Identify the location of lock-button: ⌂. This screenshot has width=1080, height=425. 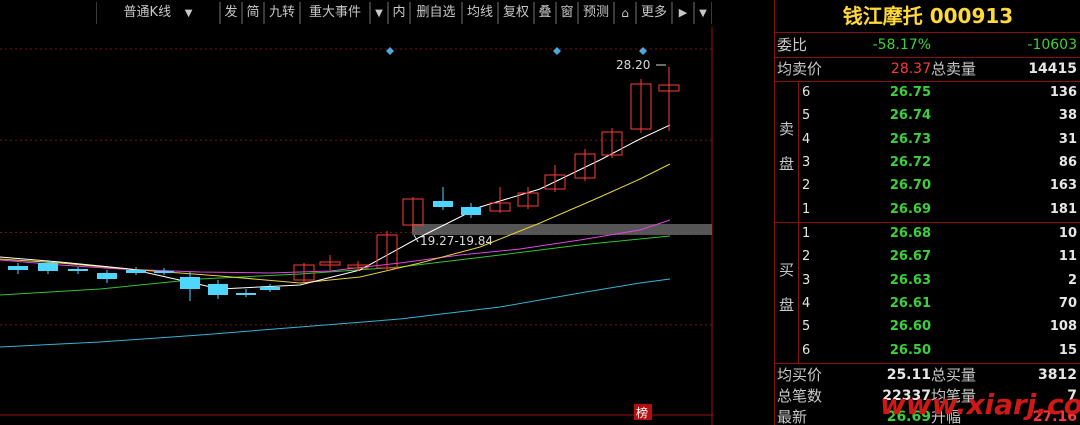
(625, 13).